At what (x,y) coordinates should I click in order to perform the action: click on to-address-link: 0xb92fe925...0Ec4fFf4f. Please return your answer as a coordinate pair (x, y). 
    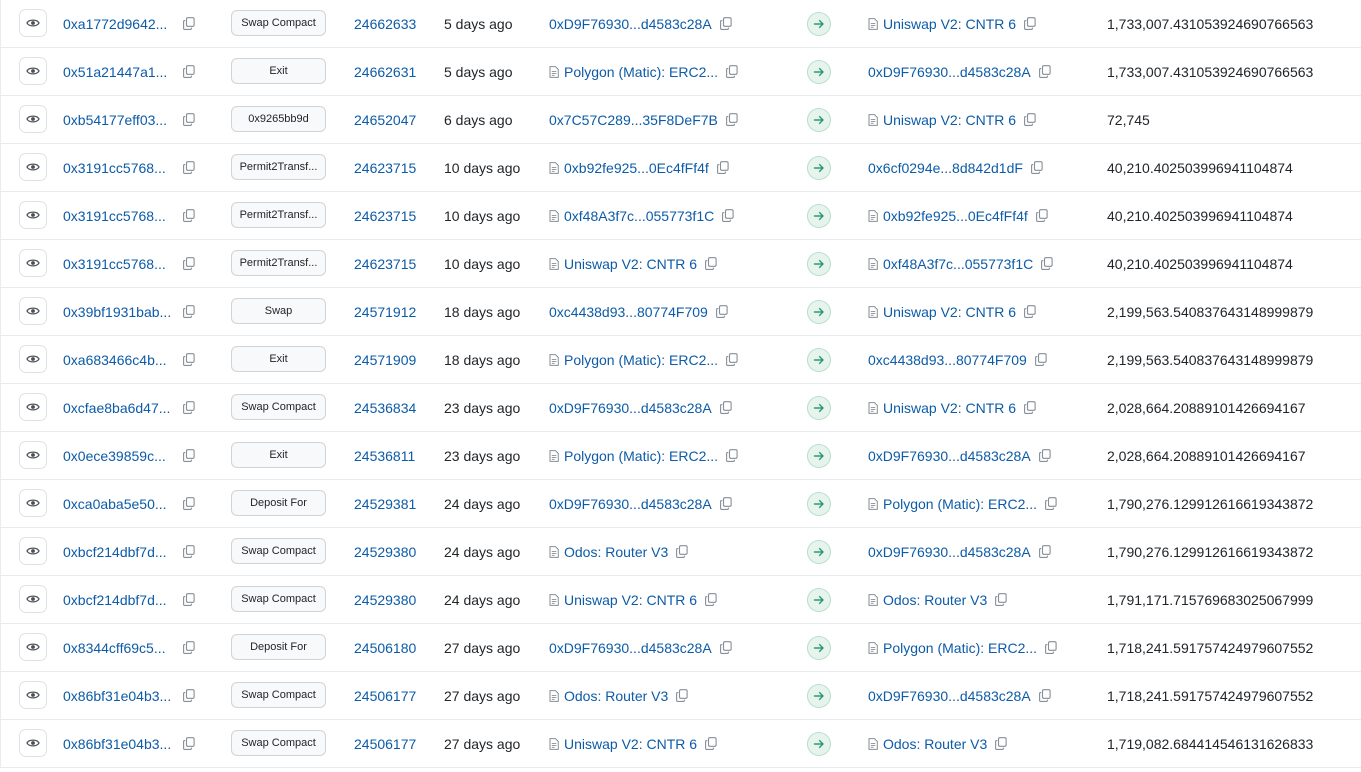
    Looking at the image, I should click on (955, 216).